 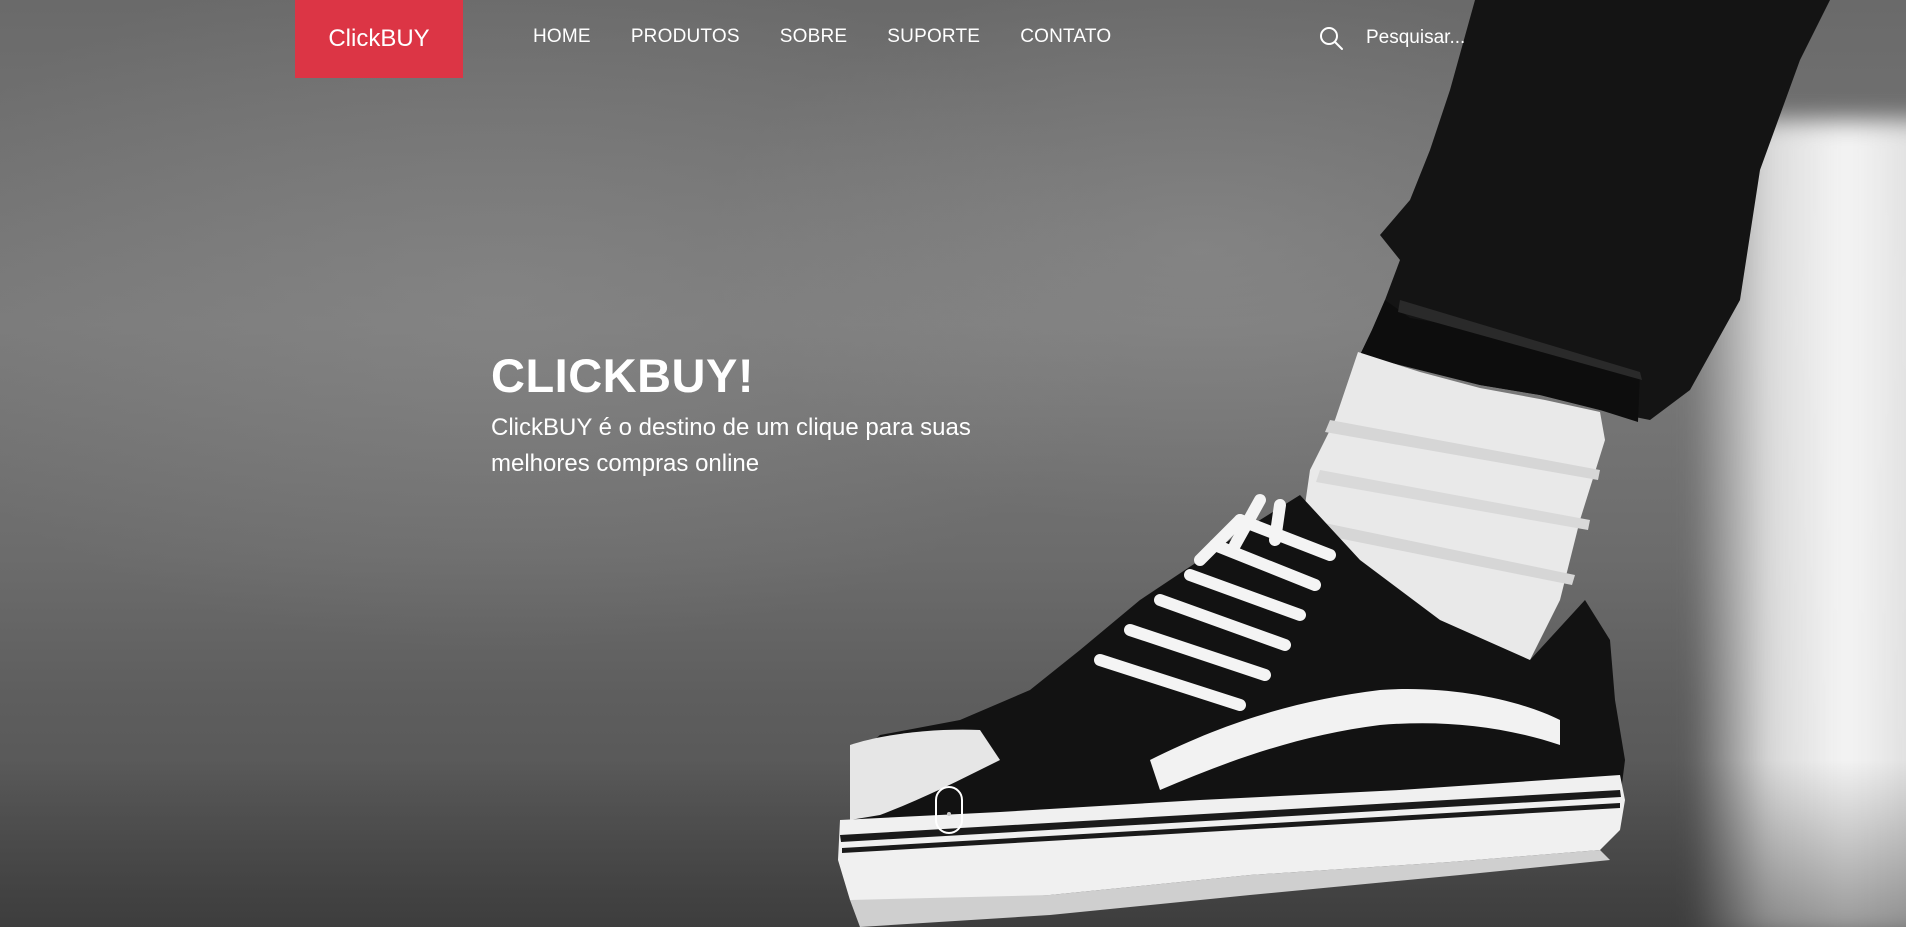 I want to click on nav-item-contato: CONTATO, so click(x=1065, y=37).